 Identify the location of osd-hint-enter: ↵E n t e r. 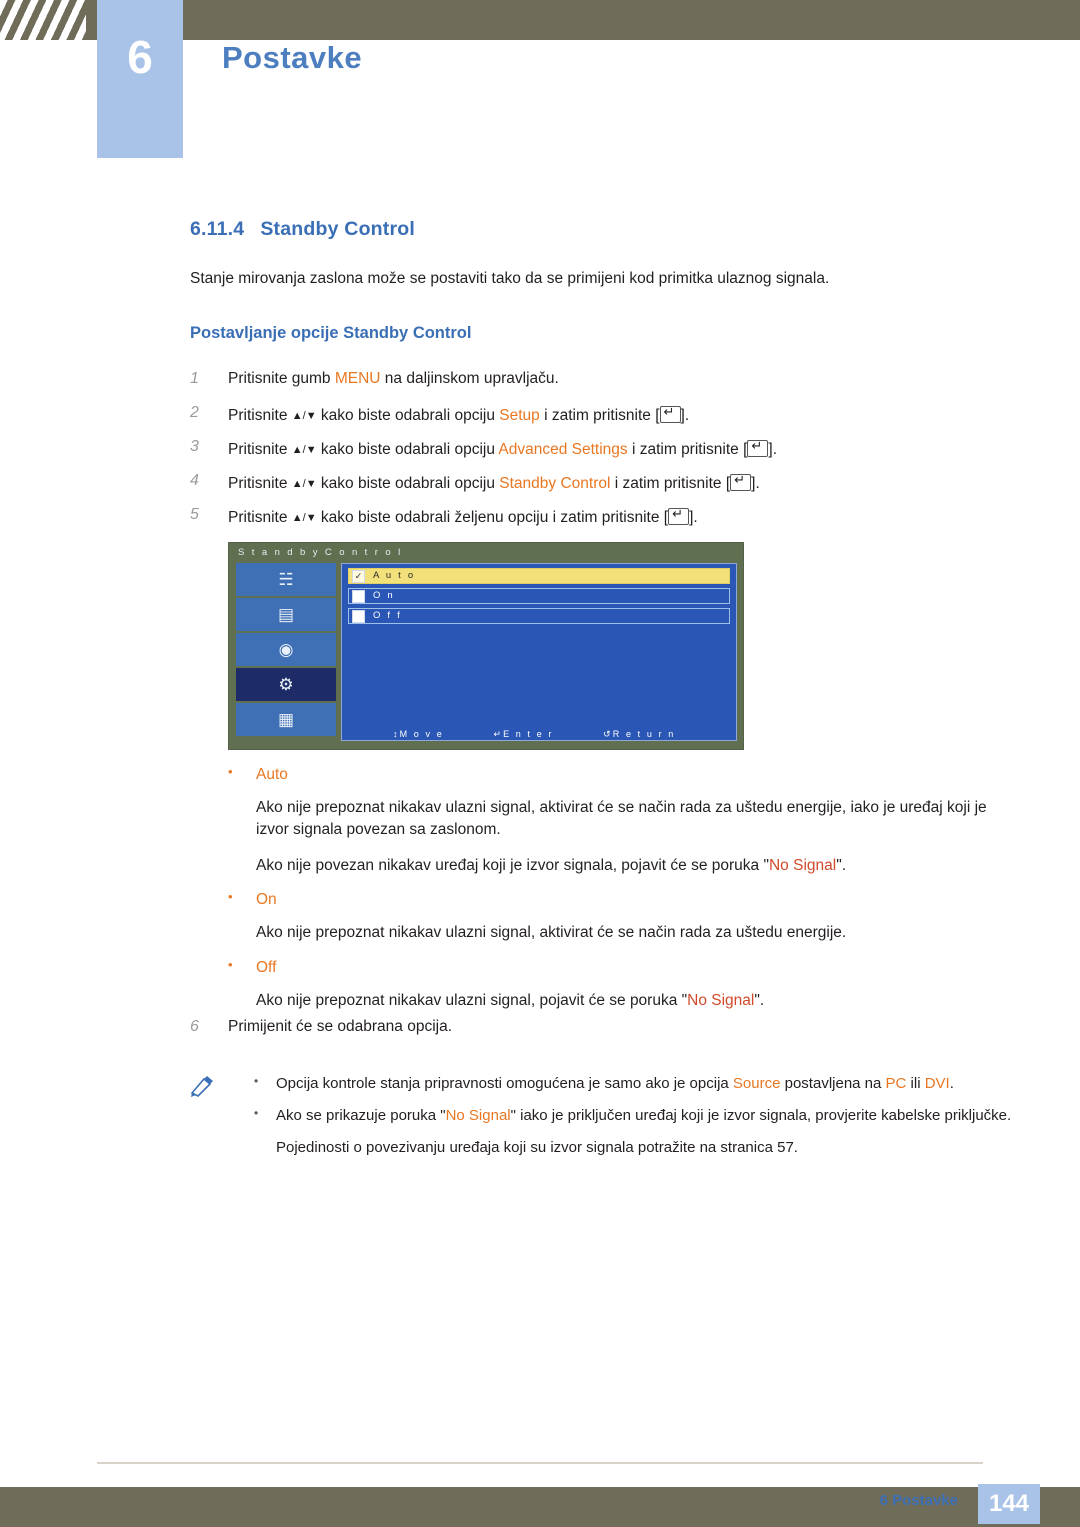
(523, 734).